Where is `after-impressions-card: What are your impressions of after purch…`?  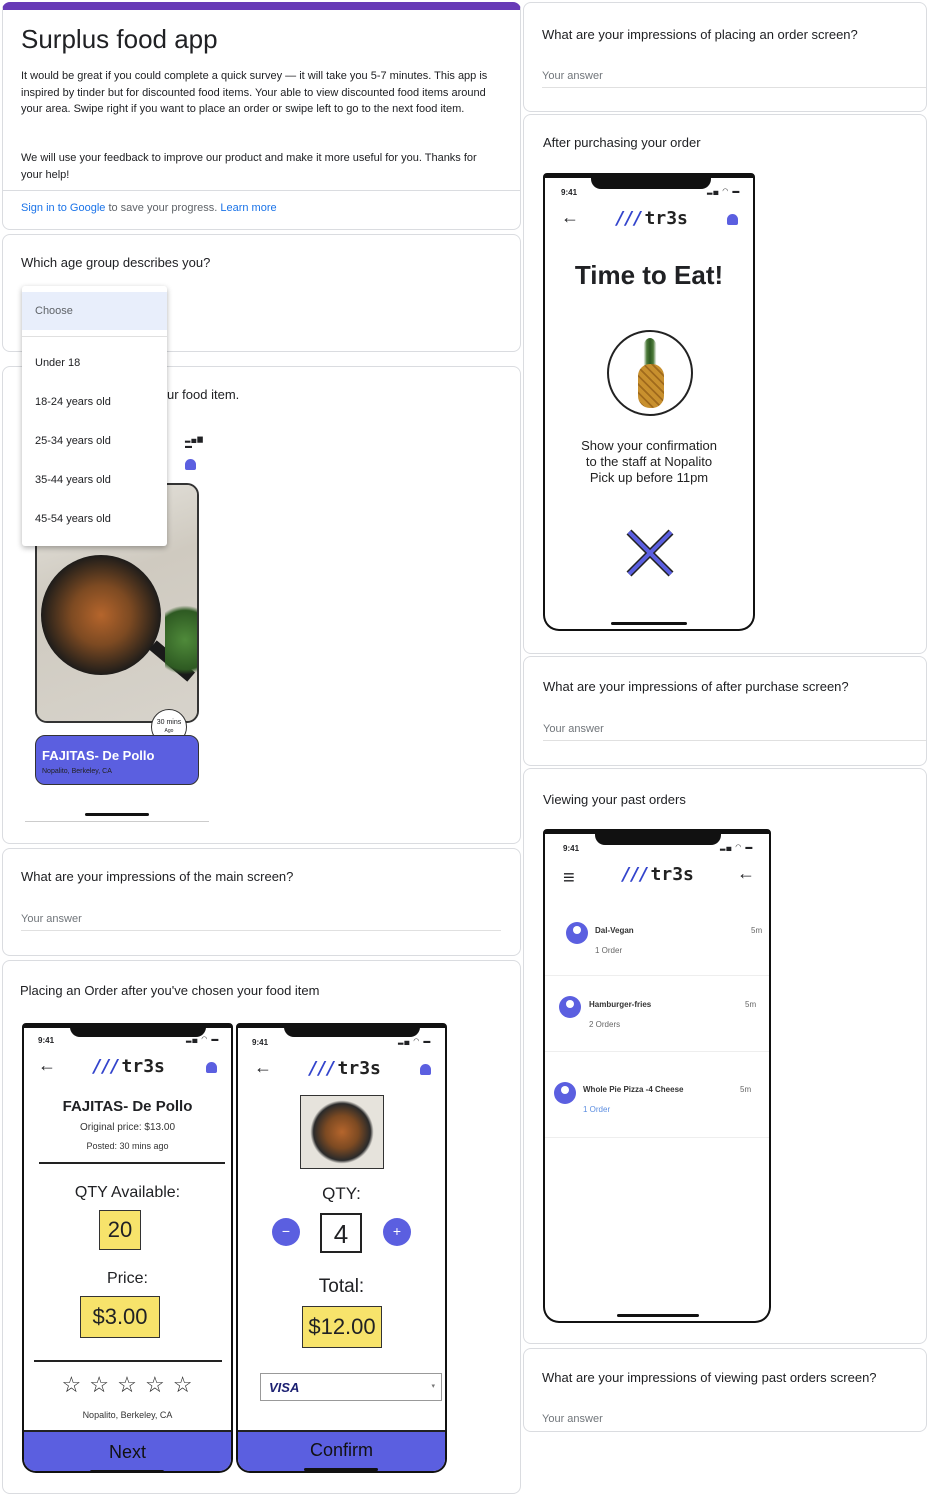 after-impressions-card: What are your impressions of after purch… is located at coordinates (725, 711).